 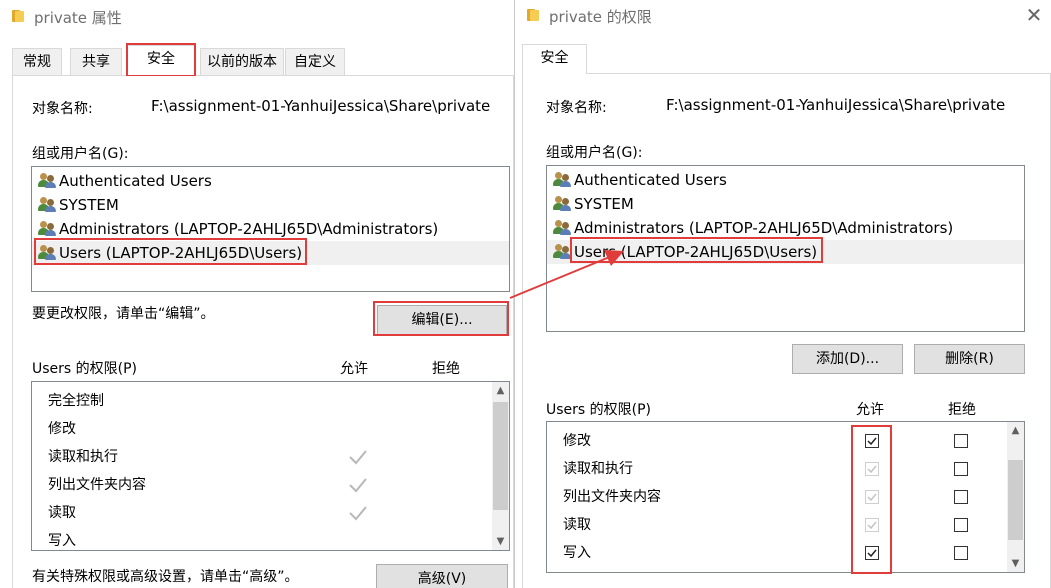 What do you see at coordinates (76, 401) in the screenshot?
I see `permission-row: 完全控制` at bounding box center [76, 401].